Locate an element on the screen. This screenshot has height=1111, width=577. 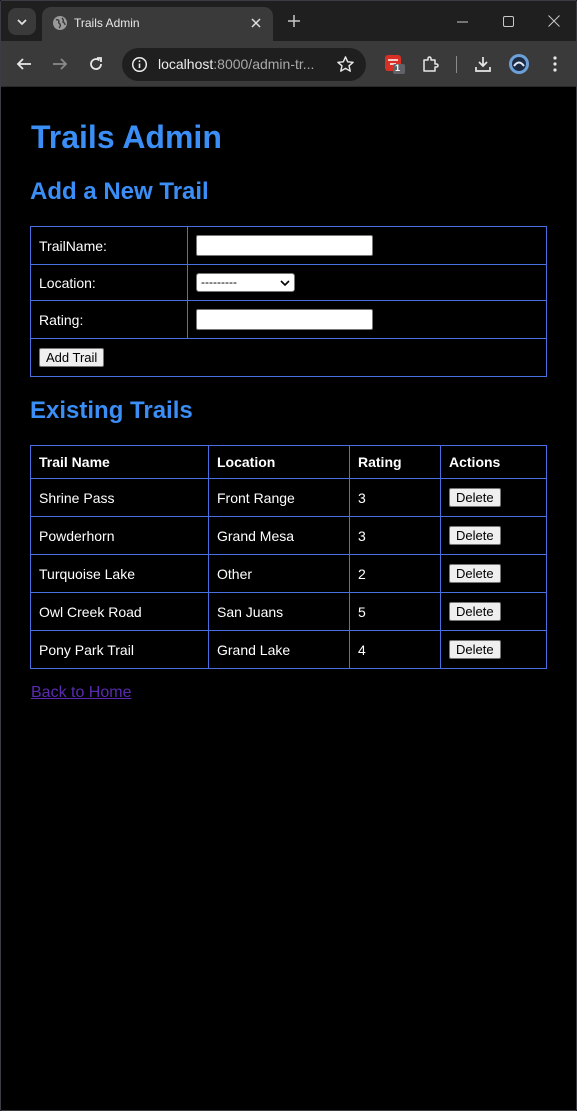
tab-strip: Trails Admin is located at coordinates (288, 21).